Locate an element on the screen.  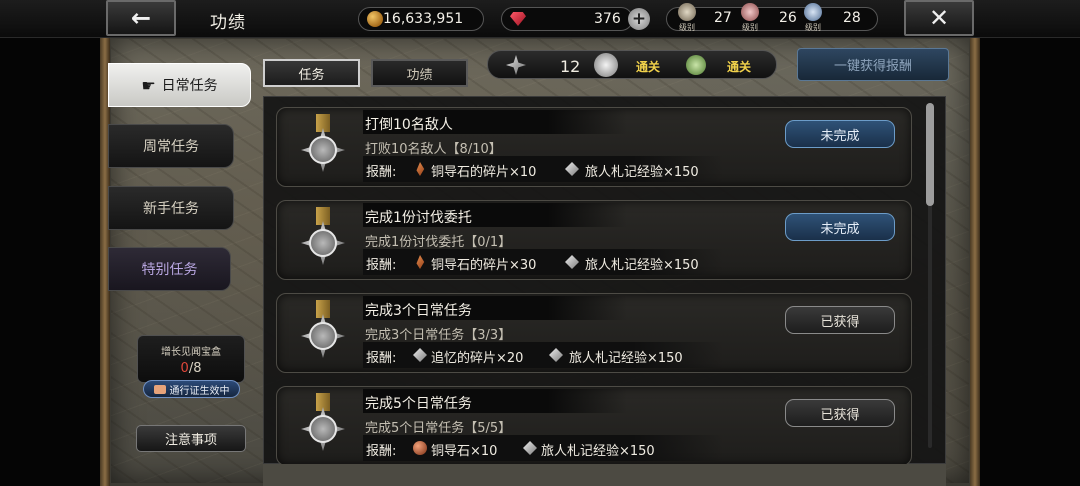
nav-newbie-label: 新手任务 is located at coordinates (171, 209).